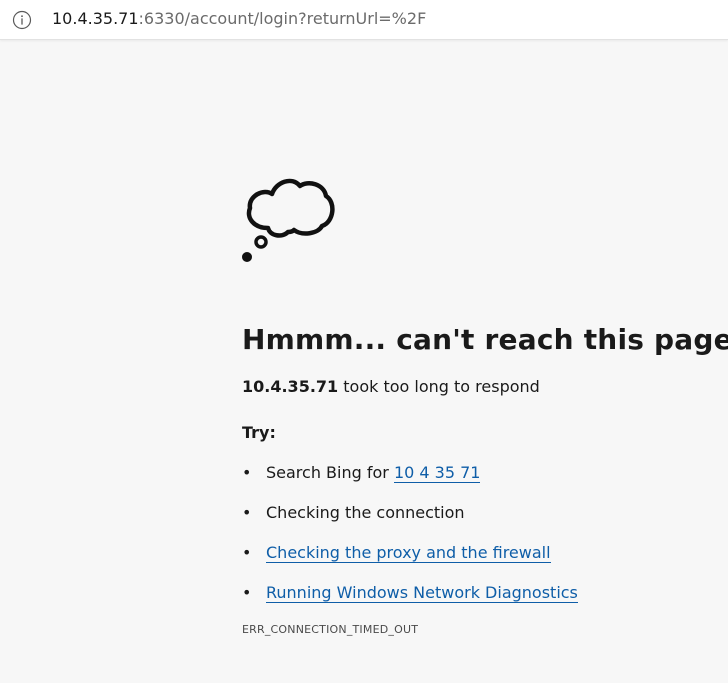 The image size is (728, 683). What do you see at coordinates (330, 472) in the screenshot?
I see `search-bing-prefix: Search Bing for` at bounding box center [330, 472].